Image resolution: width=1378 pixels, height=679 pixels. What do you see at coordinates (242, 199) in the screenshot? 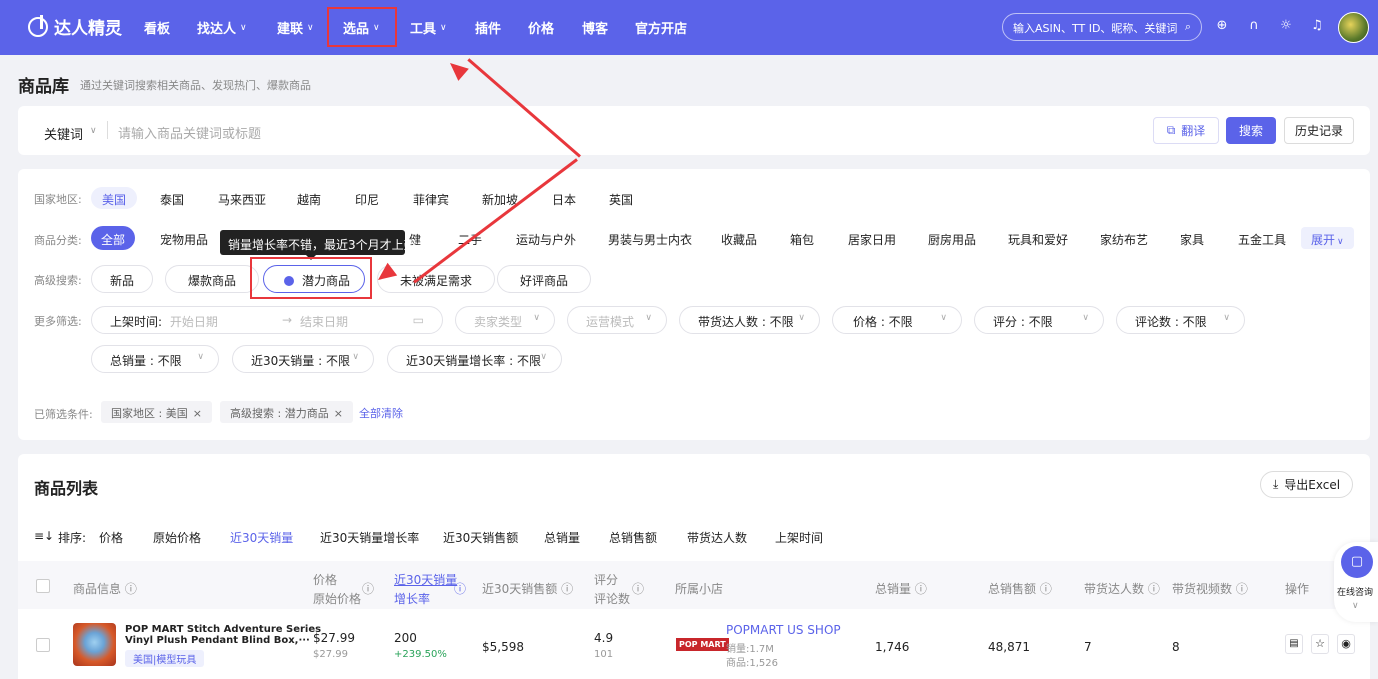
I see `country-option: 马来西亚` at bounding box center [242, 199].